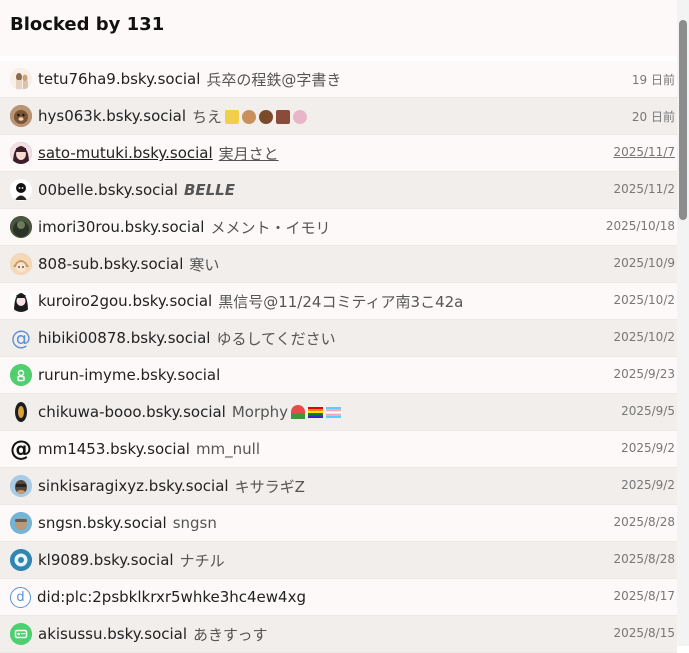  Describe the element at coordinates (683, 323) in the screenshot. I see `vertical-scrollbar` at that location.